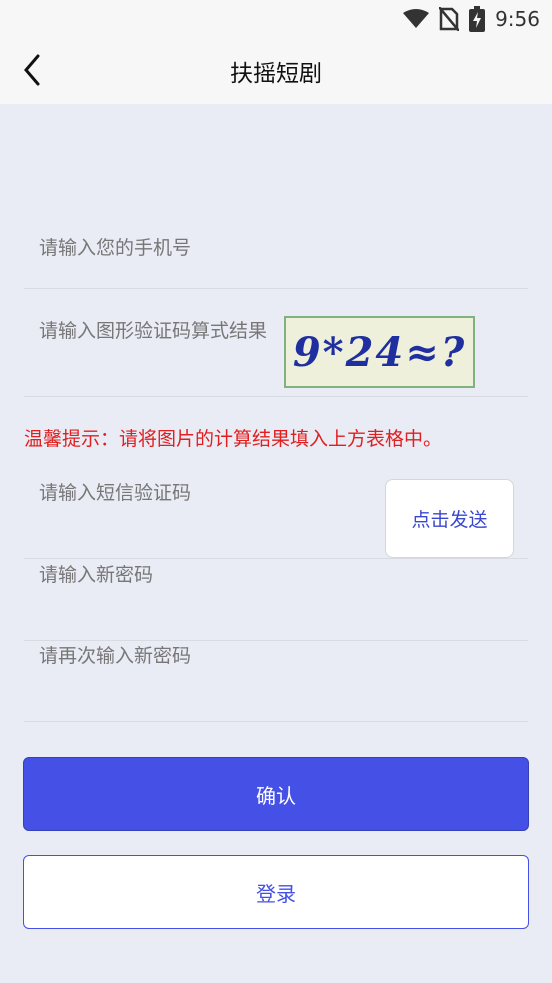 The width and height of the screenshot is (552, 983). Describe the element at coordinates (276, 892) in the screenshot. I see `login-button: 登录` at that location.